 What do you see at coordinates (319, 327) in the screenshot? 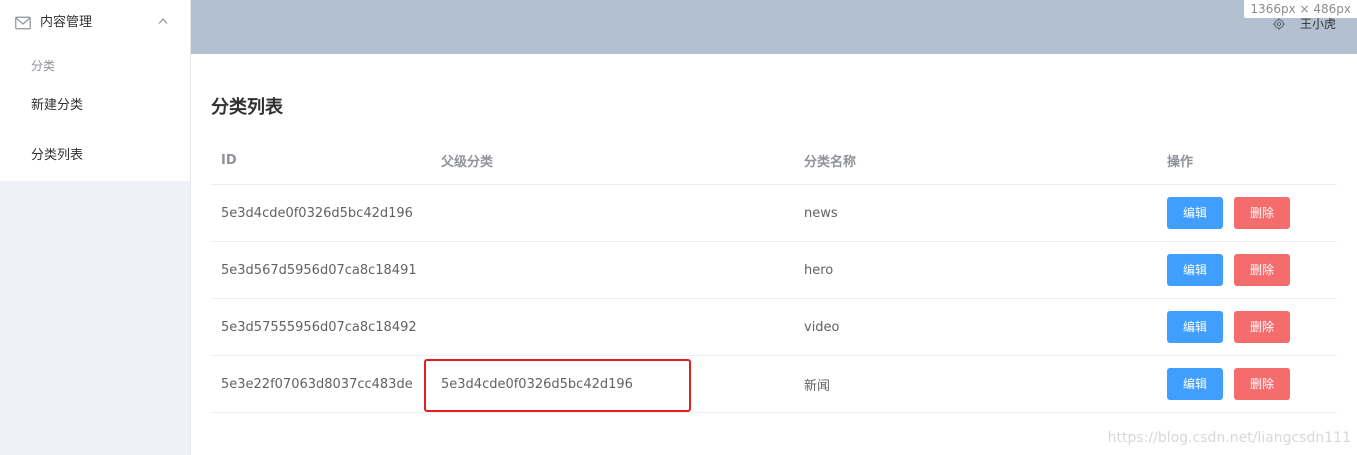
I see `cell-id: 5e3d57555956d07ca8c18492` at bounding box center [319, 327].